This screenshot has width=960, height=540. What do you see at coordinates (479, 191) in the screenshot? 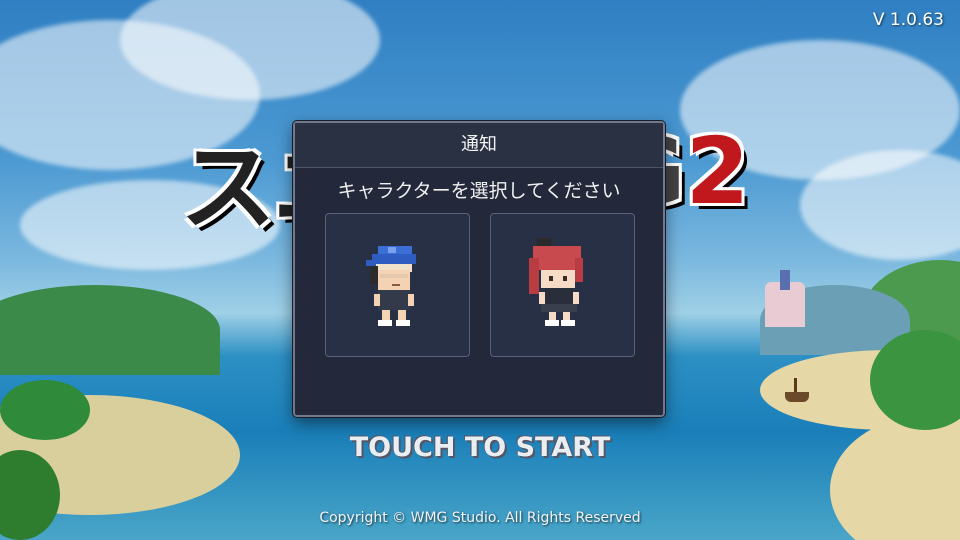
I see `dialog-message: キャラクターを選択してください` at bounding box center [479, 191].